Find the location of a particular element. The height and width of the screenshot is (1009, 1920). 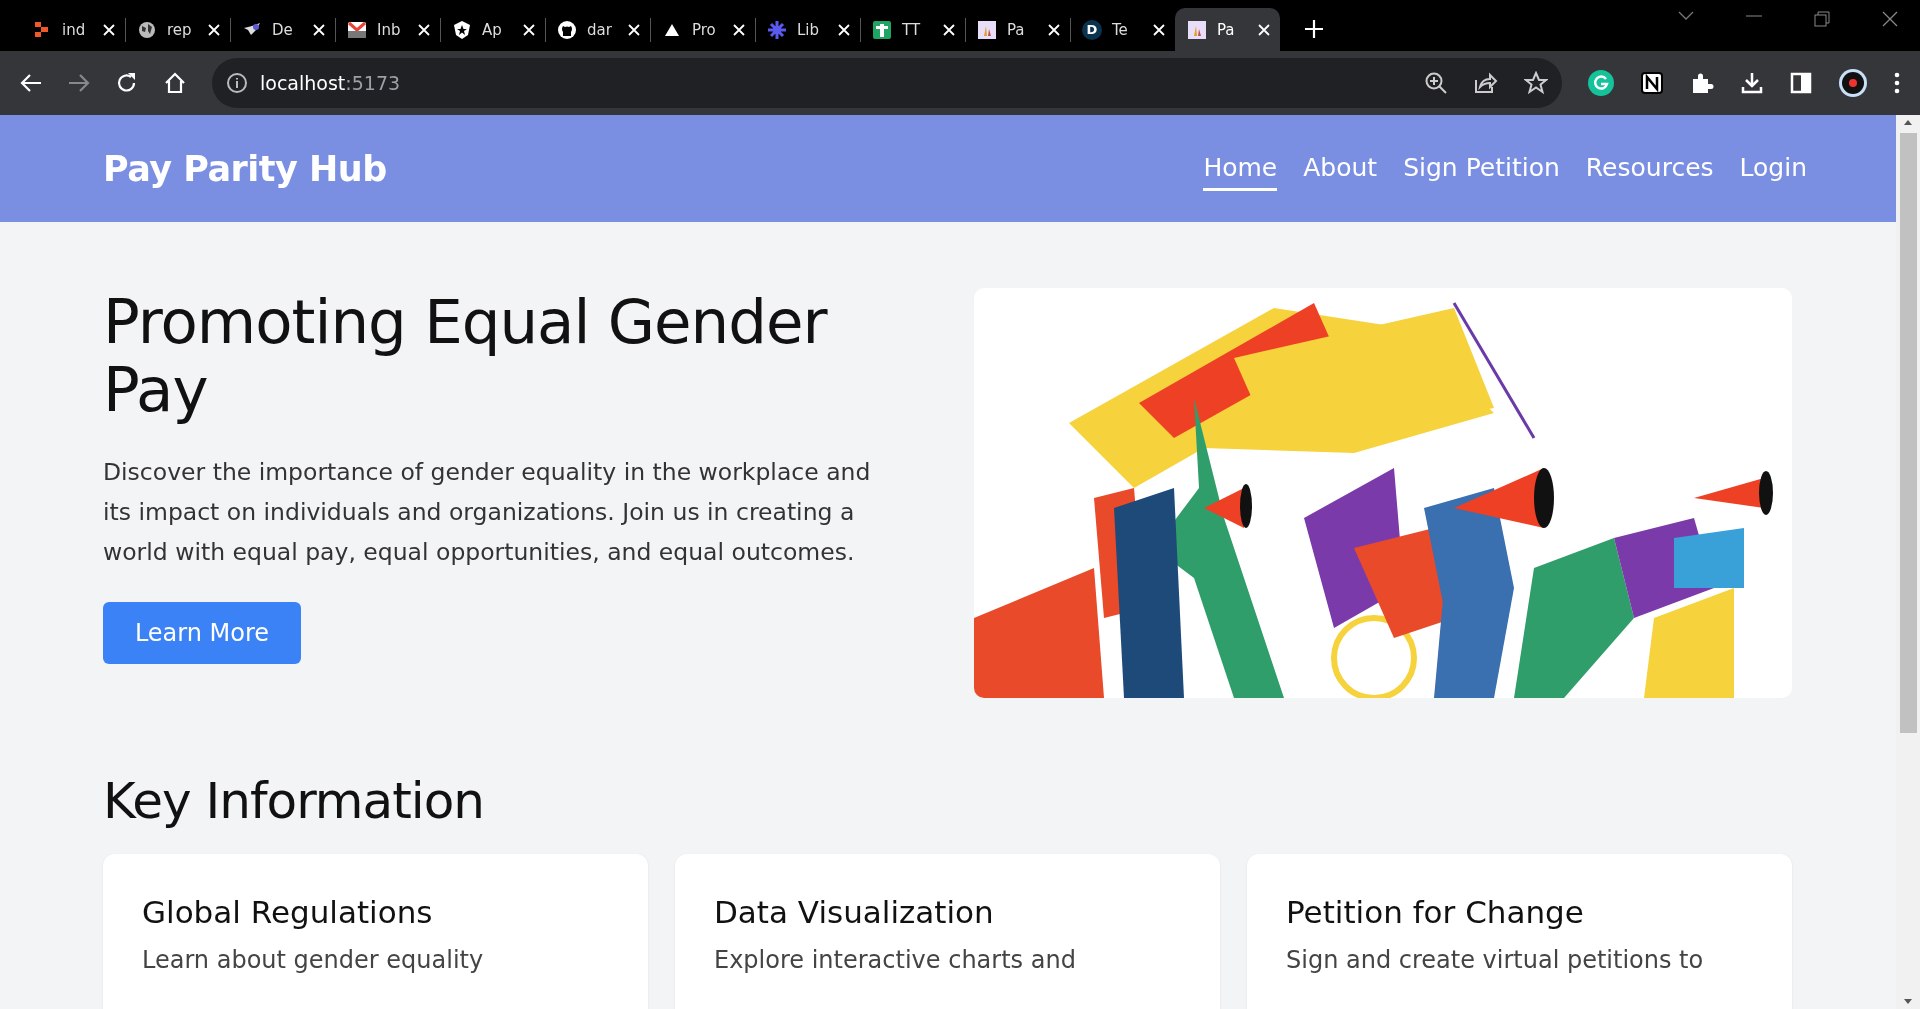

scrollbar-thumb is located at coordinates (1908, 433).